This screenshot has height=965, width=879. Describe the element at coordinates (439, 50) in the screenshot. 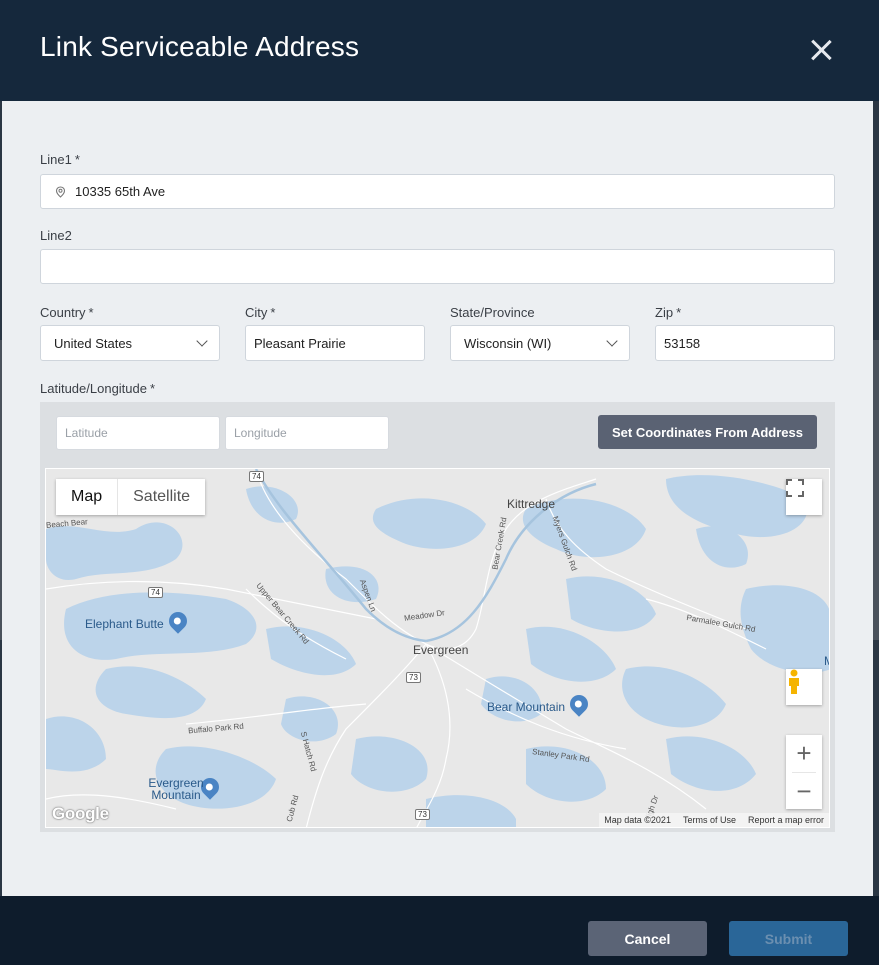

I see `modal-header: Link Serviceable Address` at that location.